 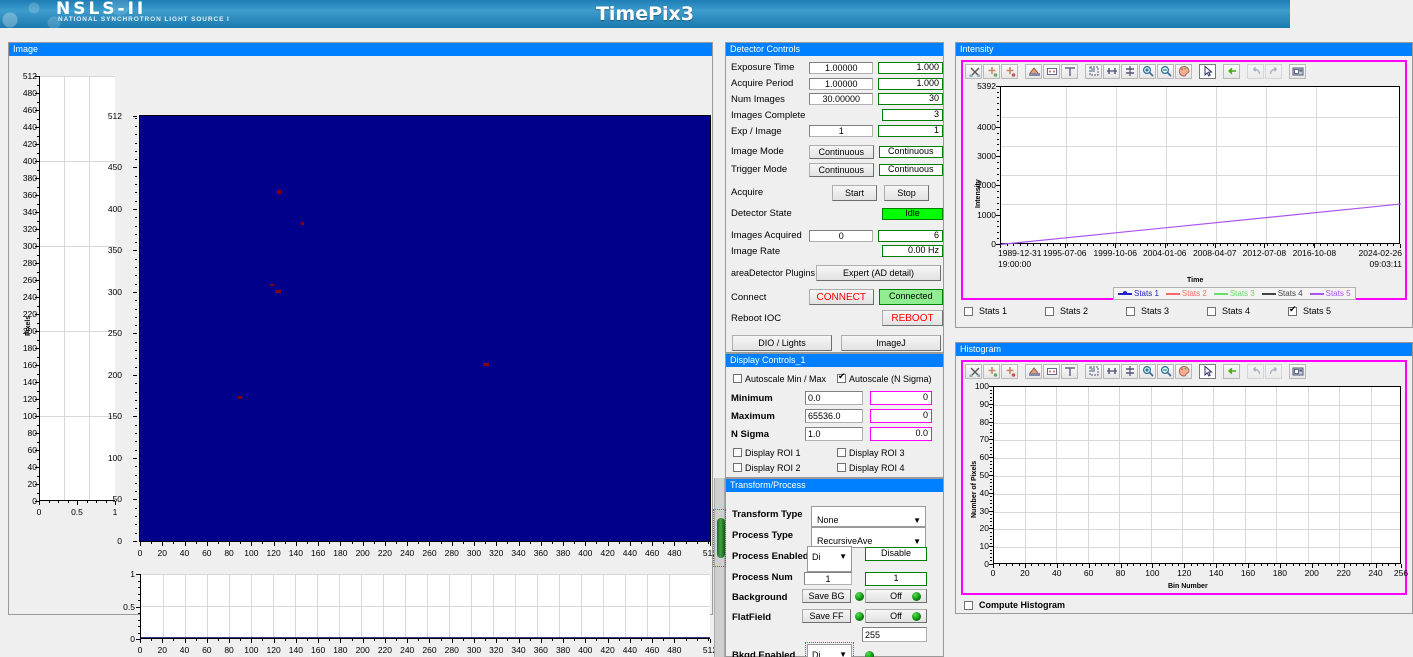 I want to click on compute-histogram-checkbox, so click(x=968, y=605).